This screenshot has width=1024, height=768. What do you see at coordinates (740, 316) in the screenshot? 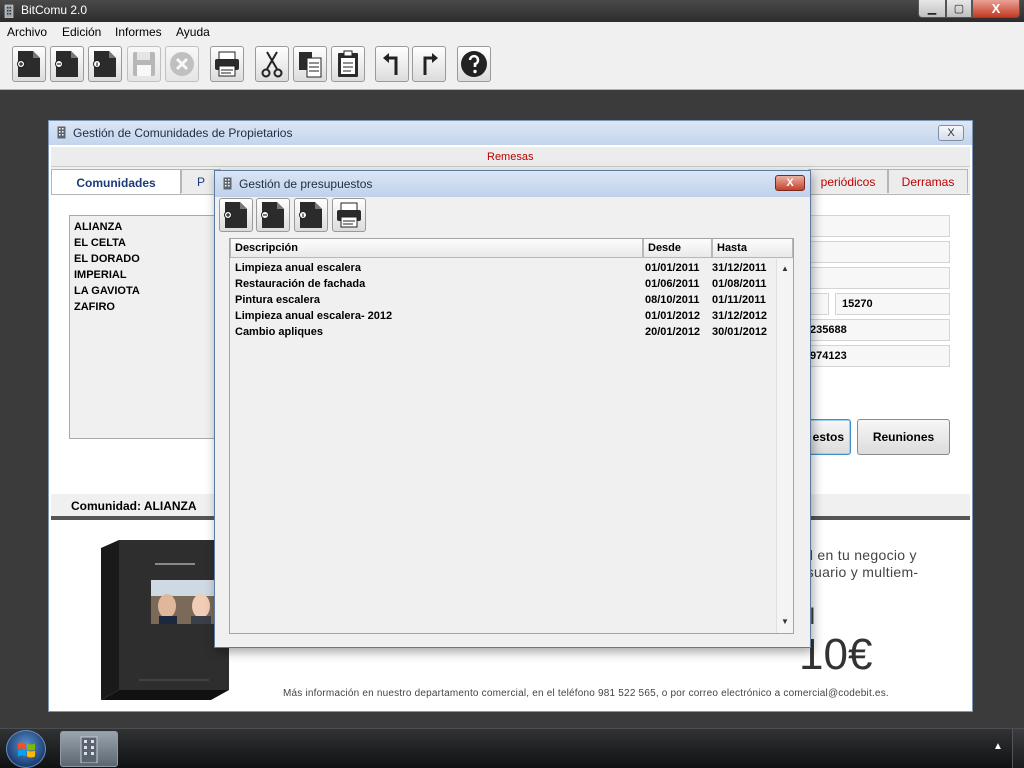
I see `cell-hasta: 31/12/2012` at bounding box center [740, 316].